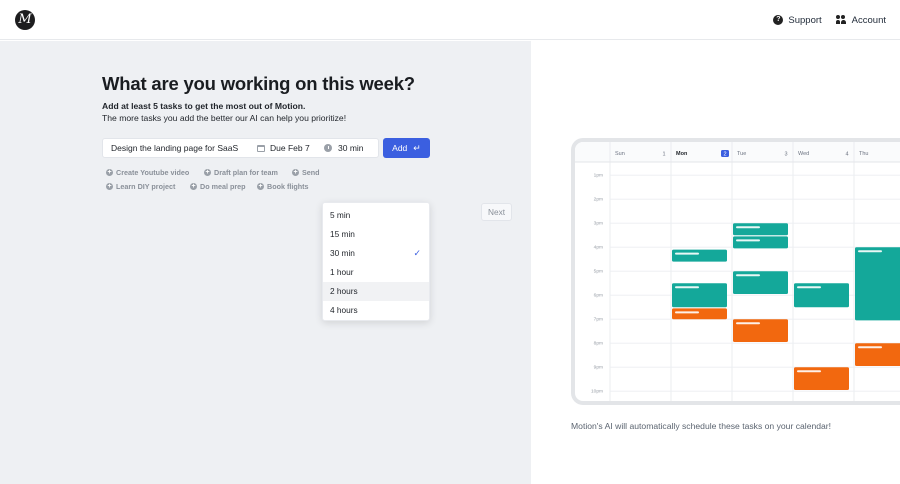  I want to click on suggestion-chip: + Draft plan for team, so click(241, 172).